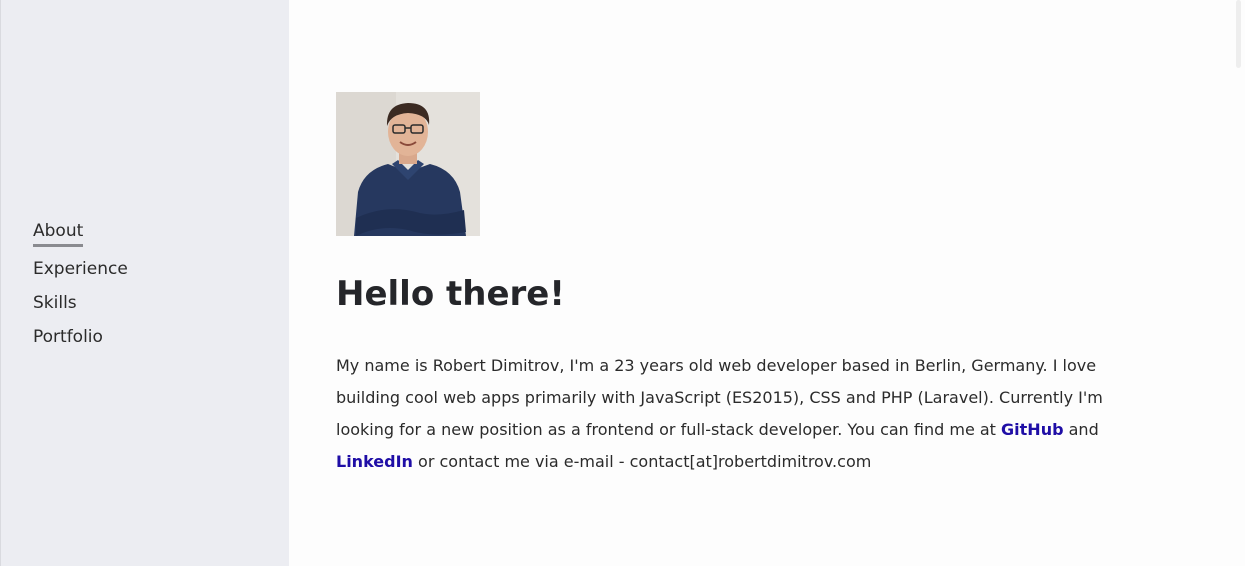  What do you see at coordinates (1238, 34) in the screenshot?
I see `scrollbar` at bounding box center [1238, 34].